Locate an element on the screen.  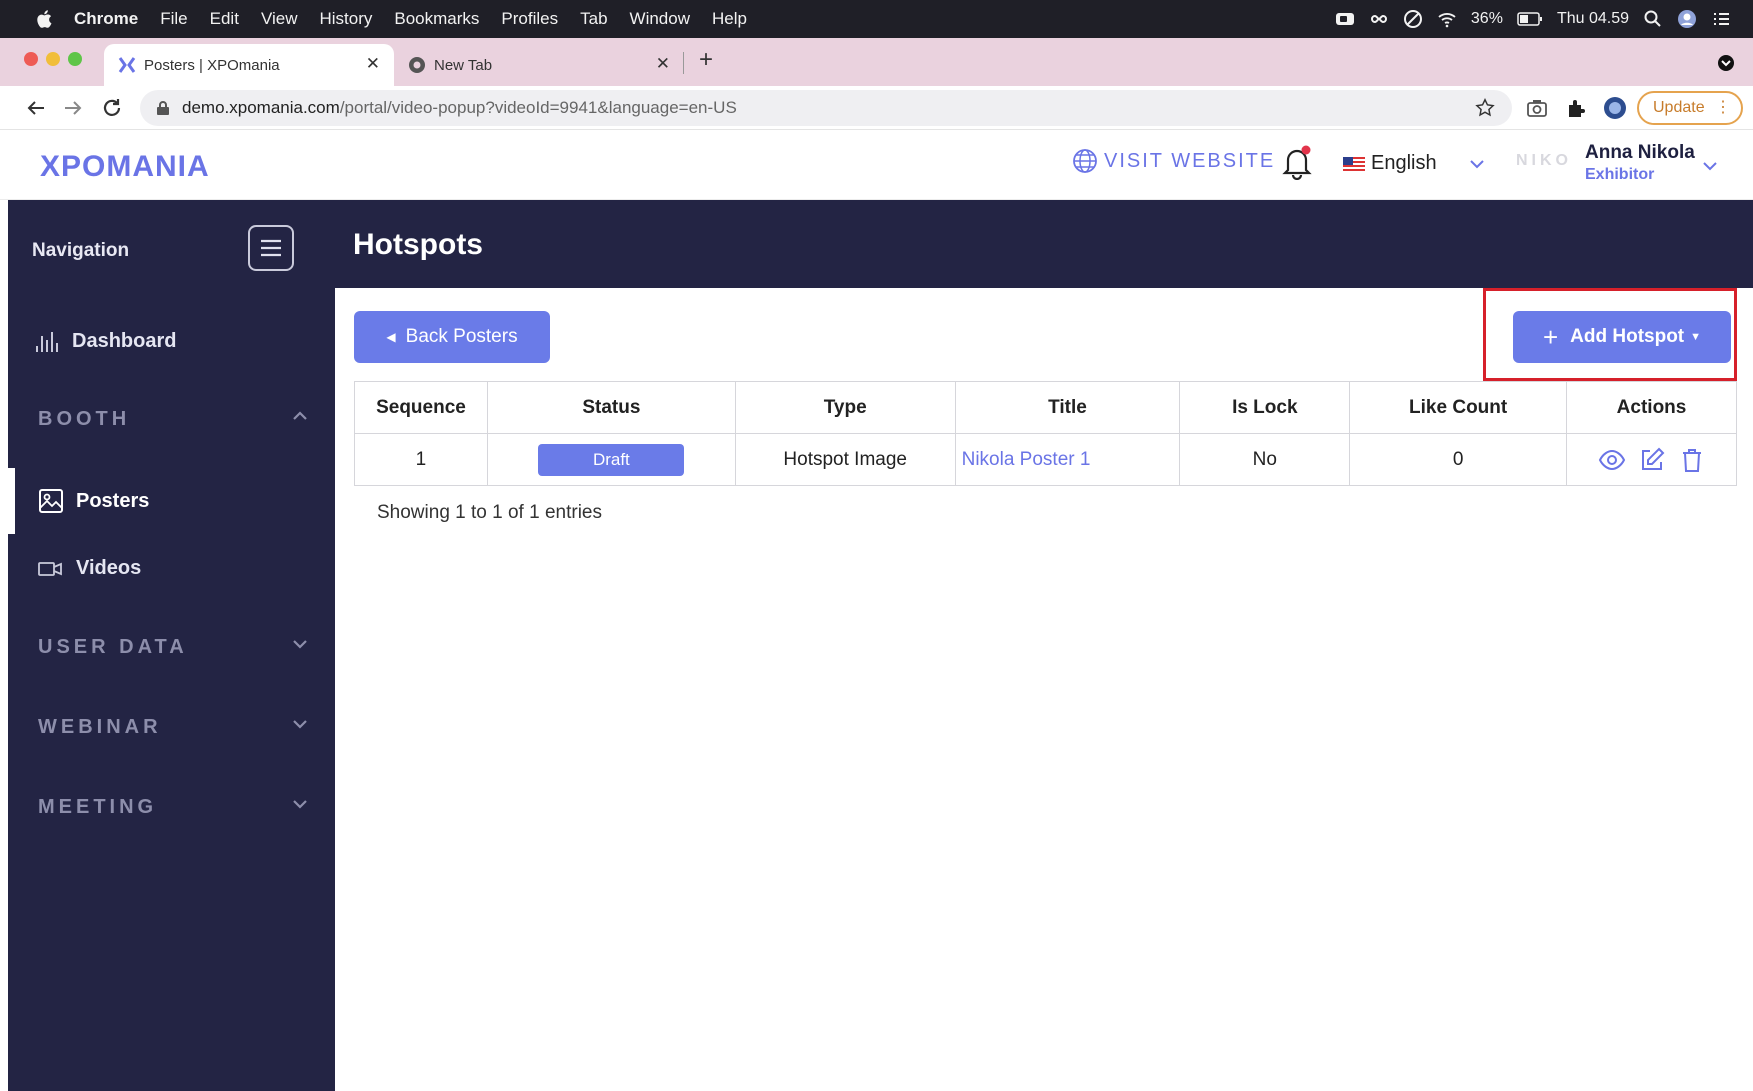
spotlight-search-icon is located at coordinates (1653, 19).